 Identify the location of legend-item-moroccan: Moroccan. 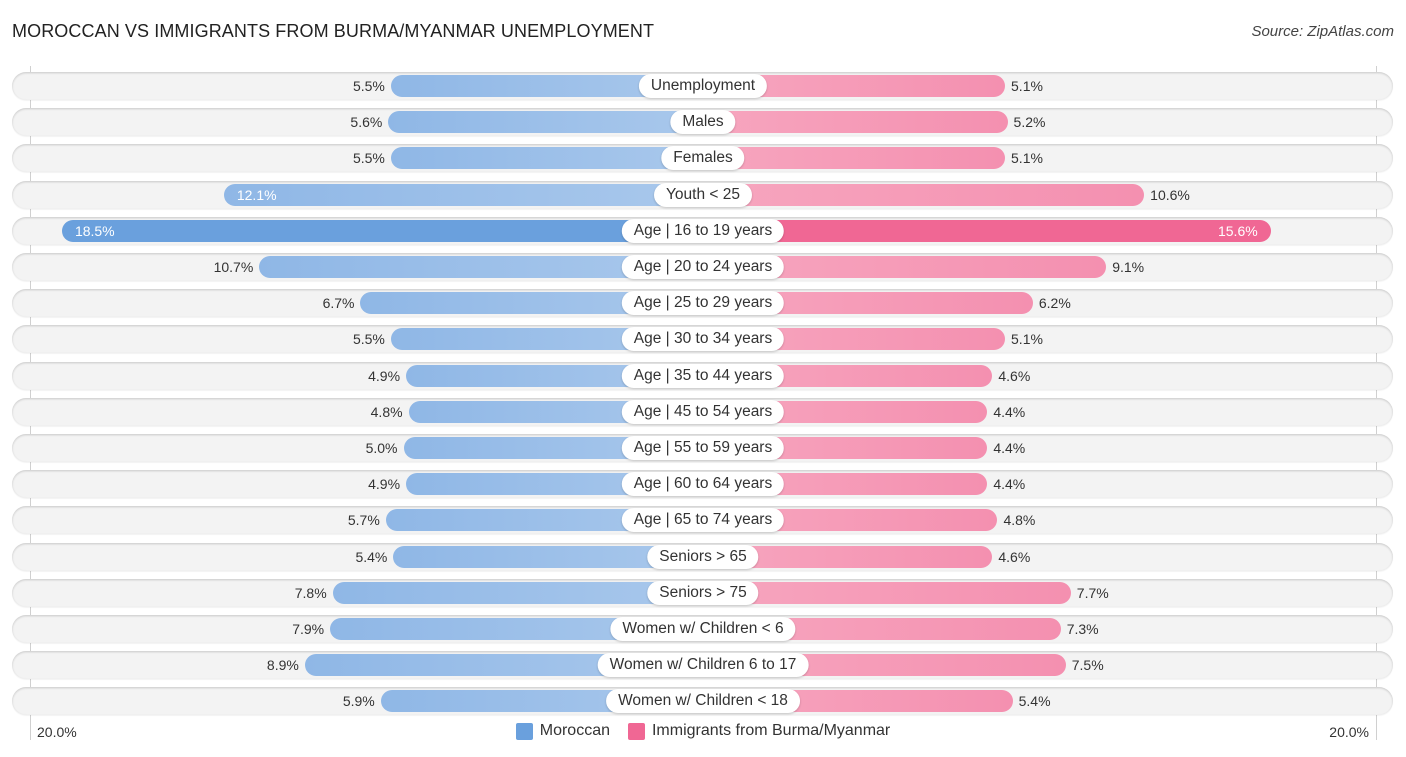
(562, 731).